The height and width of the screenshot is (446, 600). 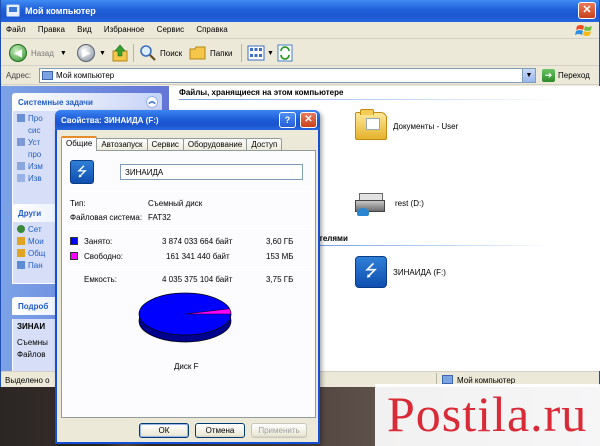 I want to click on folder-icon, so click(x=371, y=124).